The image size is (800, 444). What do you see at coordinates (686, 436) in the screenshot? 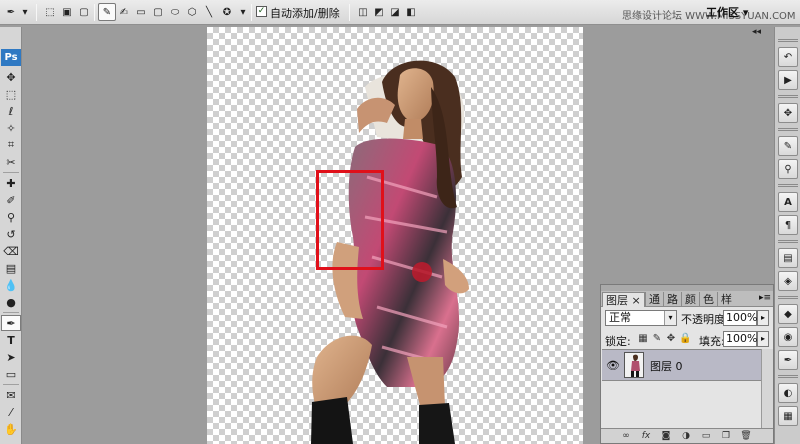
I see `adjustment-layer-icon: ◑` at bounding box center [686, 436].